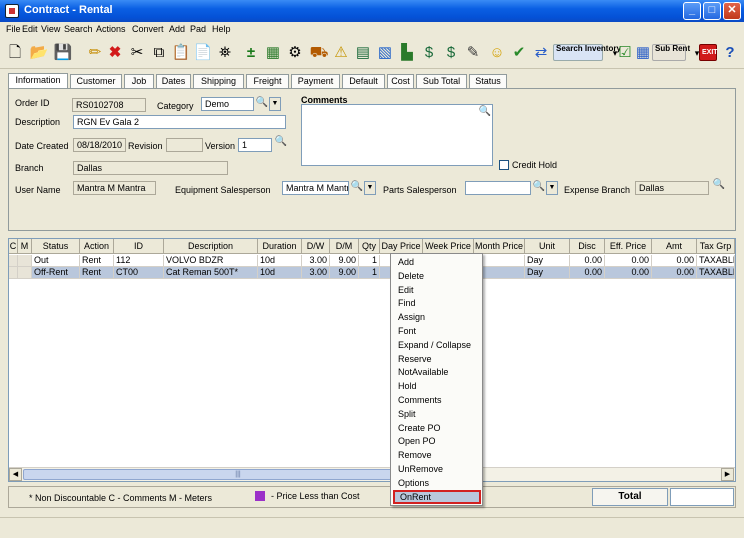  I want to click on col-header-dm: D/M, so click(344, 246).